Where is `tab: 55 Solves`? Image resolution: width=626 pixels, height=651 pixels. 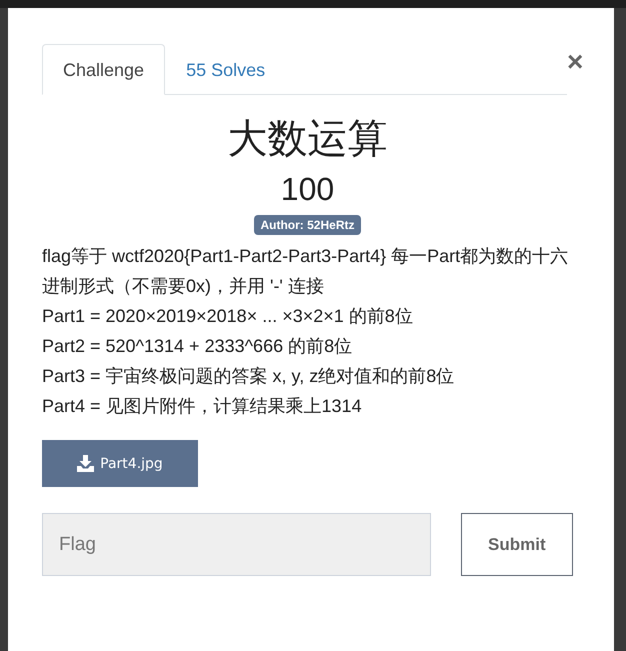
tab: 55 Solves is located at coordinates (225, 69).